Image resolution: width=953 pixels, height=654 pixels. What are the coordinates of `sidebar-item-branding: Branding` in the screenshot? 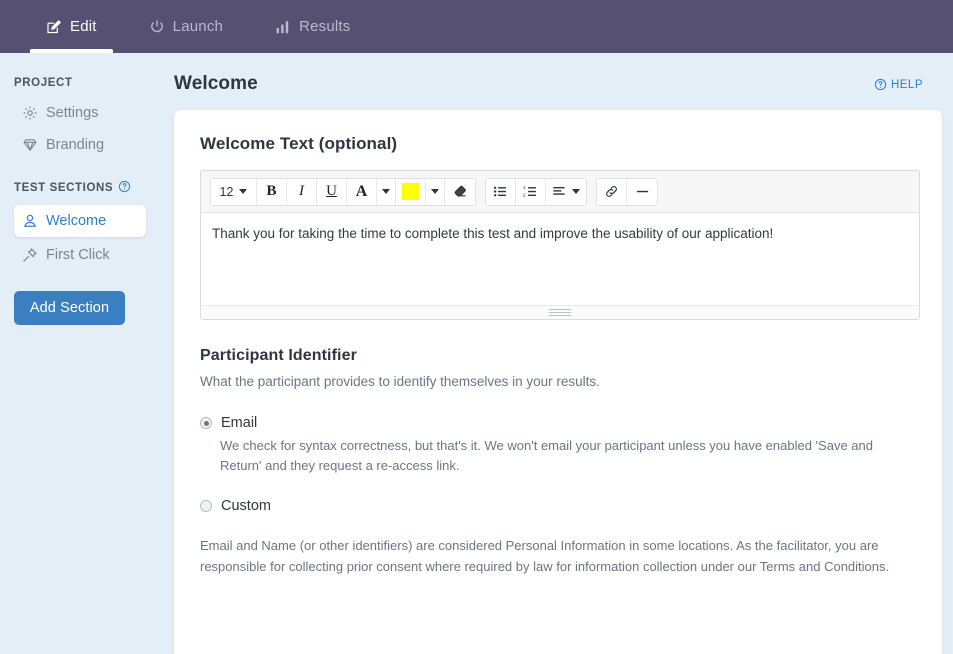 It's located at (80, 144).